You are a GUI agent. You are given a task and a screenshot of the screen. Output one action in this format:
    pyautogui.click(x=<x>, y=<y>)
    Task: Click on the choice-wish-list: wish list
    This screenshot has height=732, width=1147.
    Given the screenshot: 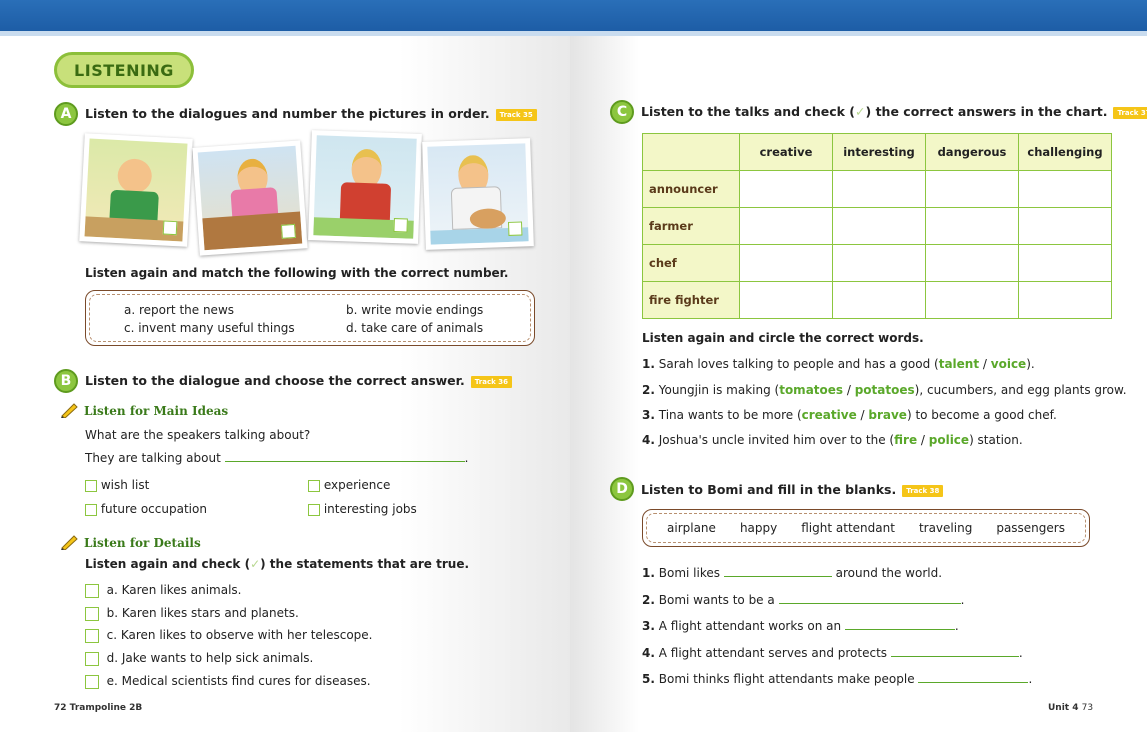 What is the action you would take?
    pyautogui.click(x=117, y=485)
    